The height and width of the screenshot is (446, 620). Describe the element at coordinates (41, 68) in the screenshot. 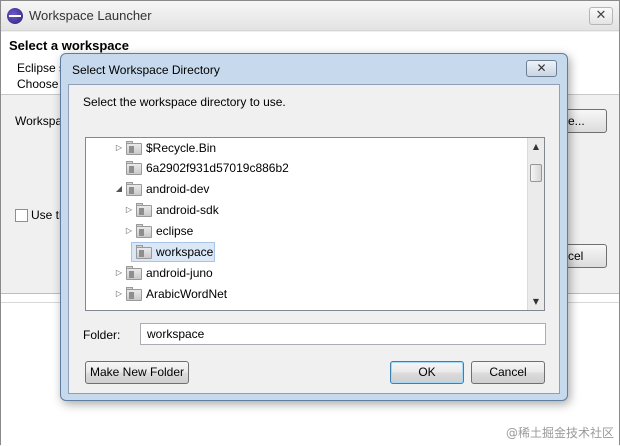

I see `description-line-1: Eclipse s` at that location.